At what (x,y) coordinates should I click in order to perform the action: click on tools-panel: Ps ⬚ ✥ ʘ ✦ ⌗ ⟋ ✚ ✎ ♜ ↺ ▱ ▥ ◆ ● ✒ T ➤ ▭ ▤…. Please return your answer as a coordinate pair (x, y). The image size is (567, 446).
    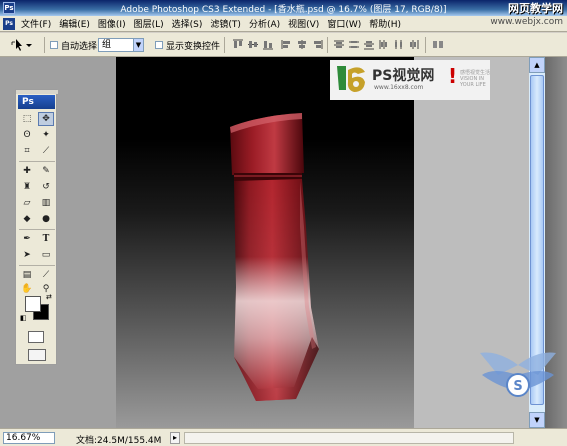
    Looking at the image, I should click on (36, 227).